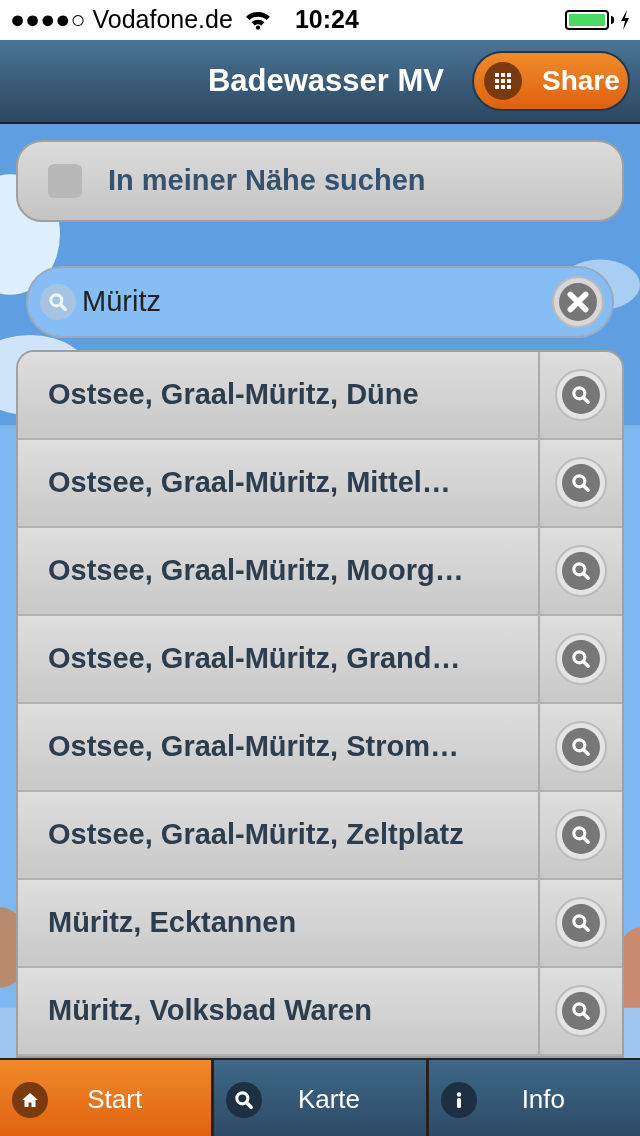  I want to click on carrier-name: ●●●●○ Vodafone.de, so click(121, 20).